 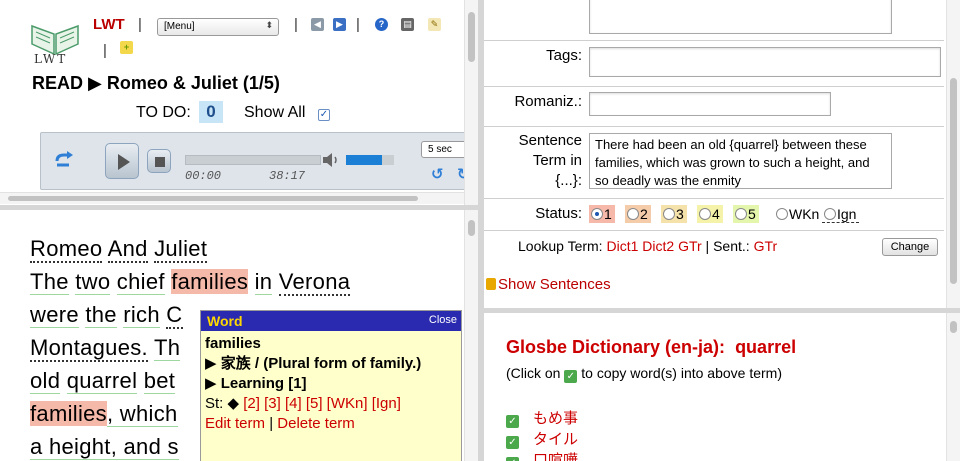 What do you see at coordinates (269, 25) in the screenshot?
I see `chevron-updown-icon: ⬍` at bounding box center [269, 25].